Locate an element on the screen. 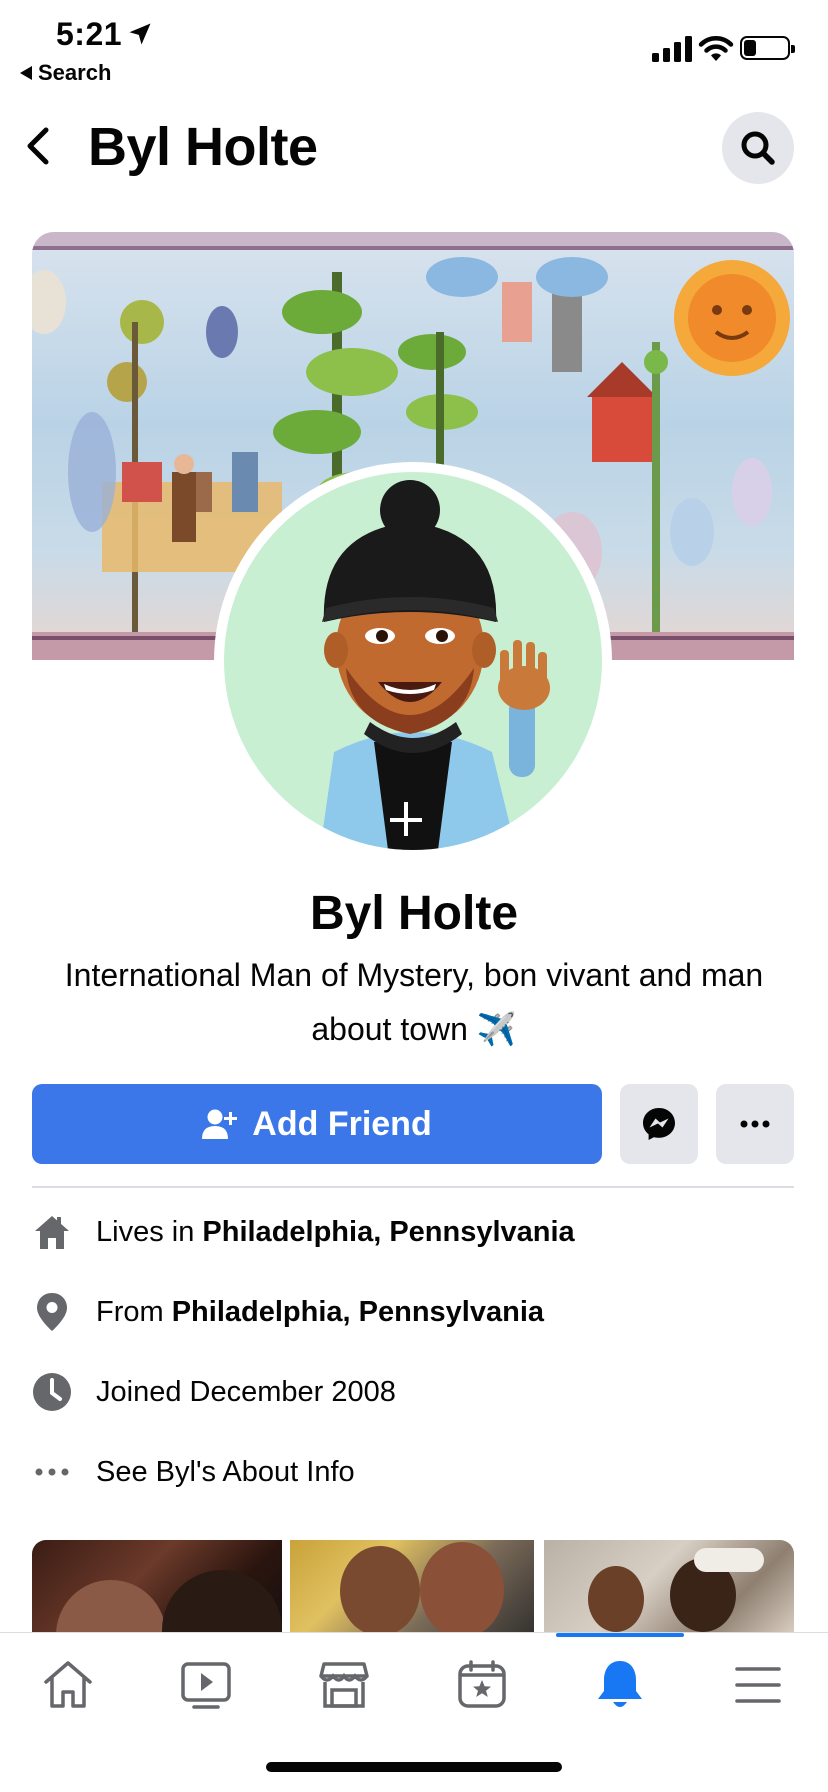 The image size is (828, 1792). status-bar: 5:21 Search is located at coordinates (414, 45).